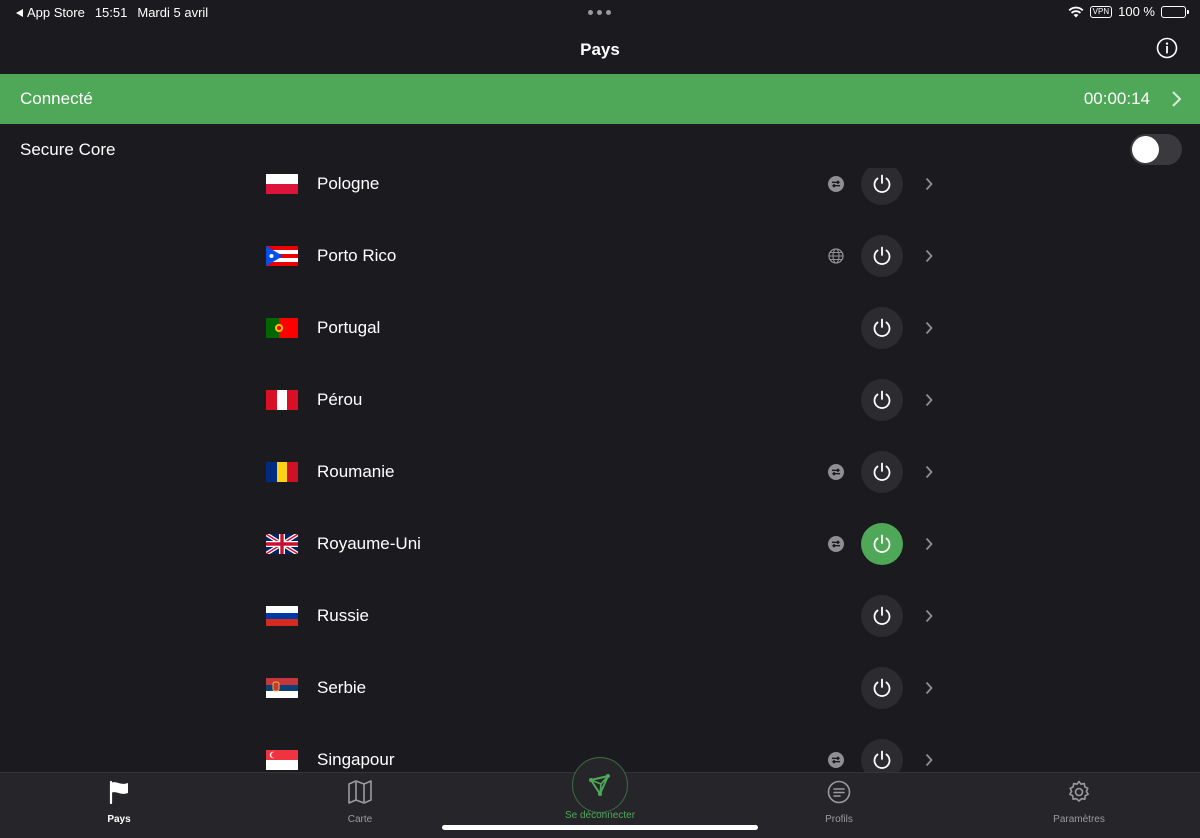 The height and width of the screenshot is (838, 1200). Describe the element at coordinates (839, 792) in the screenshot. I see `profiles-icon` at that location.